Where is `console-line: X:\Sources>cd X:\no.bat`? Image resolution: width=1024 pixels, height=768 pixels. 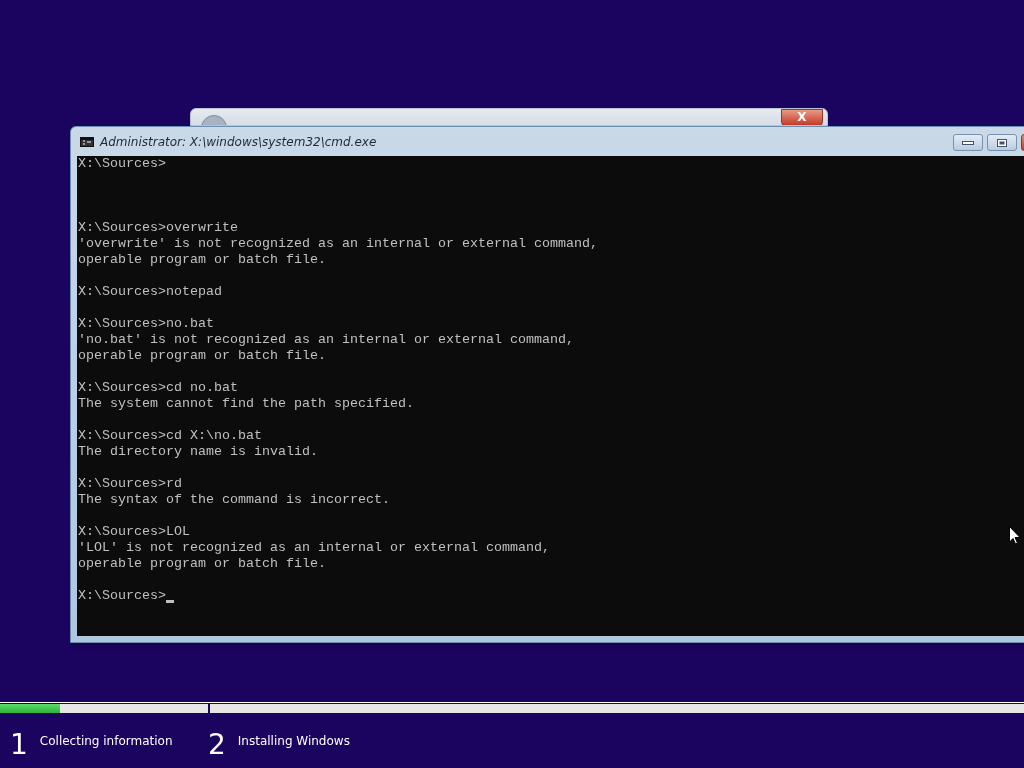
console-line: X:\Sources>cd X:\no.bat is located at coordinates (170, 436).